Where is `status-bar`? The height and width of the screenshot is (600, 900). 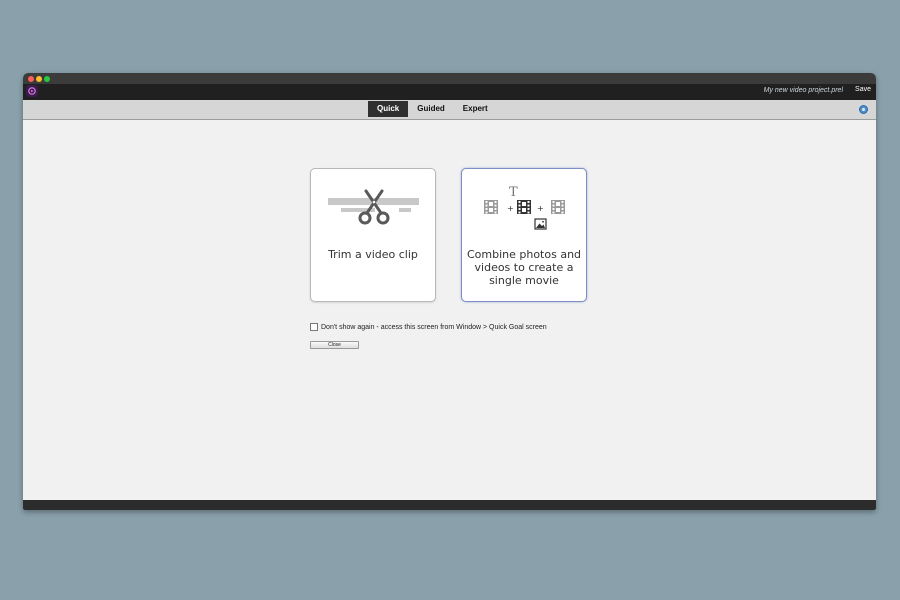 status-bar is located at coordinates (449, 505).